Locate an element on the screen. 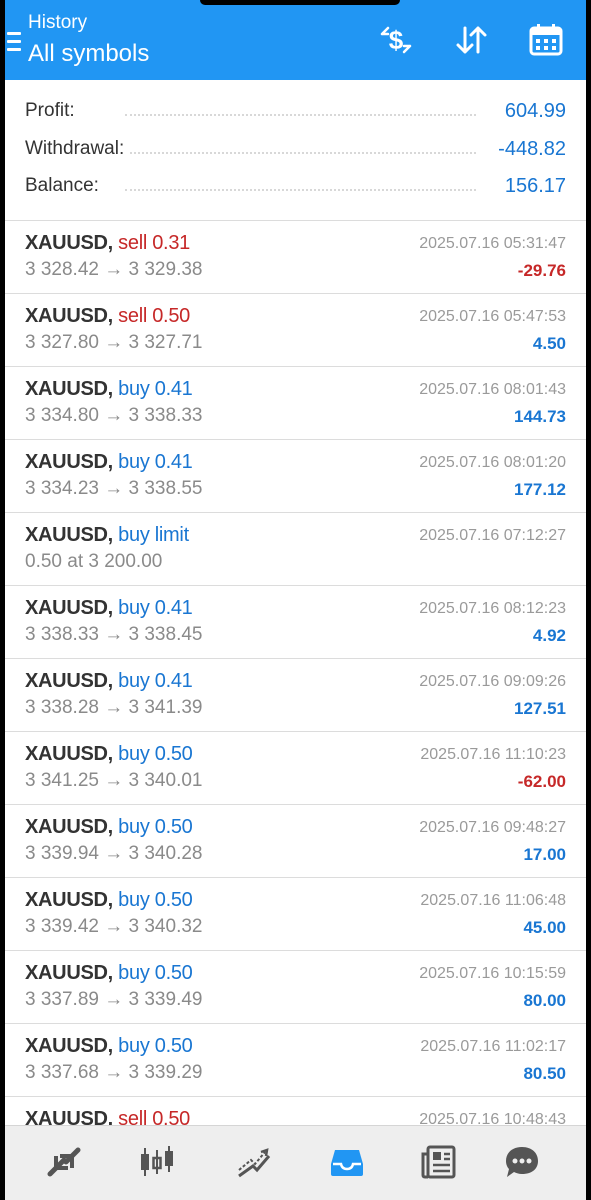  nav-trade is located at coordinates (253, 1162).